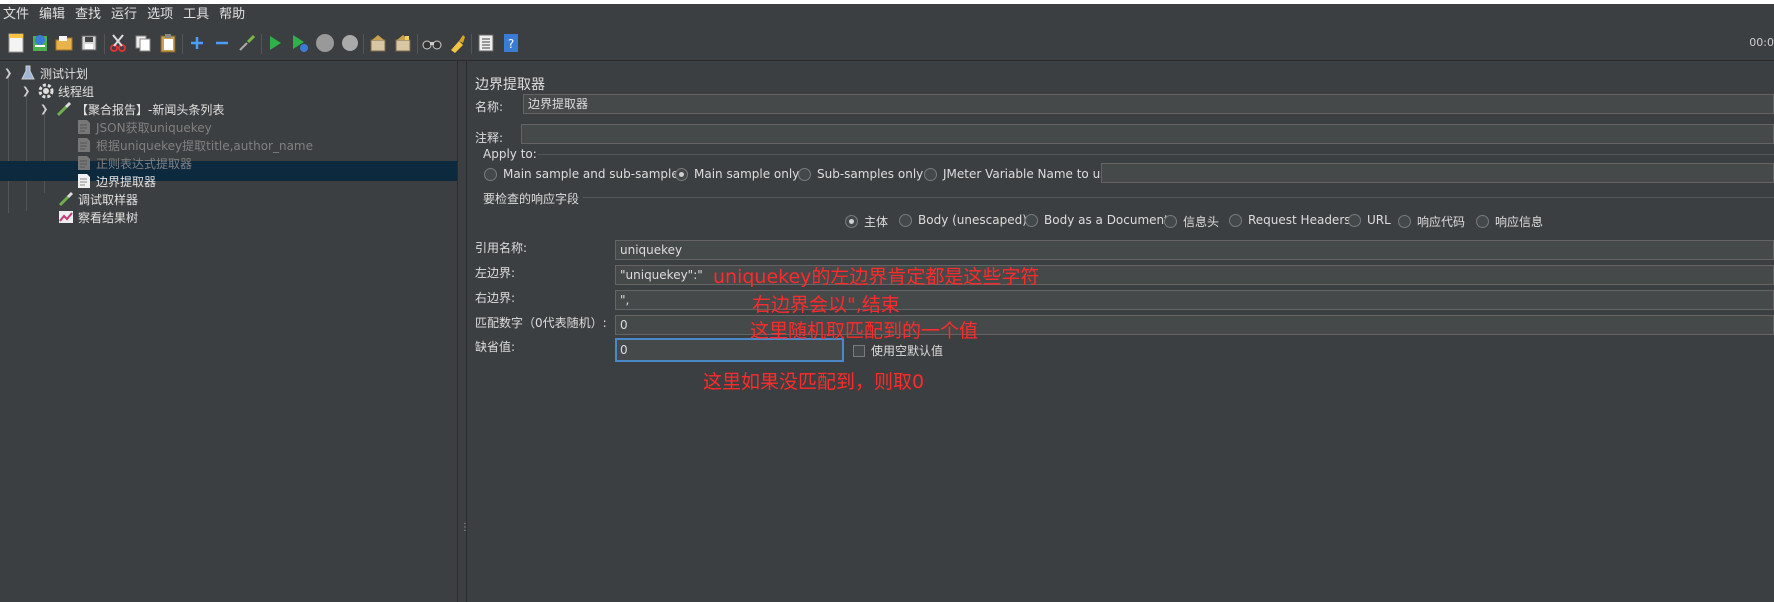 Image resolution: width=1774 pixels, height=602 pixels. Describe the element at coordinates (1519, 222) in the screenshot. I see `radio-label: 响应信息` at that location.